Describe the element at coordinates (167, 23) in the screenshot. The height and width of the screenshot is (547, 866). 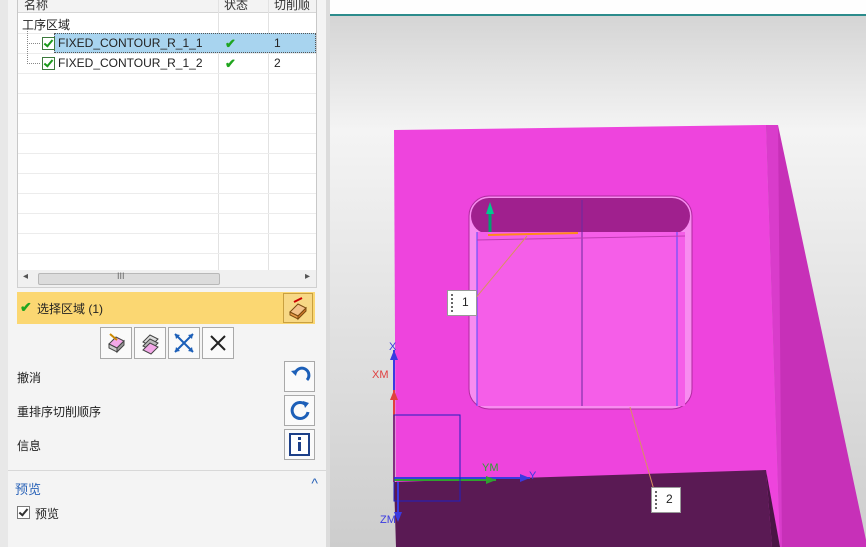
I see `group-row: 工序区域` at that location.